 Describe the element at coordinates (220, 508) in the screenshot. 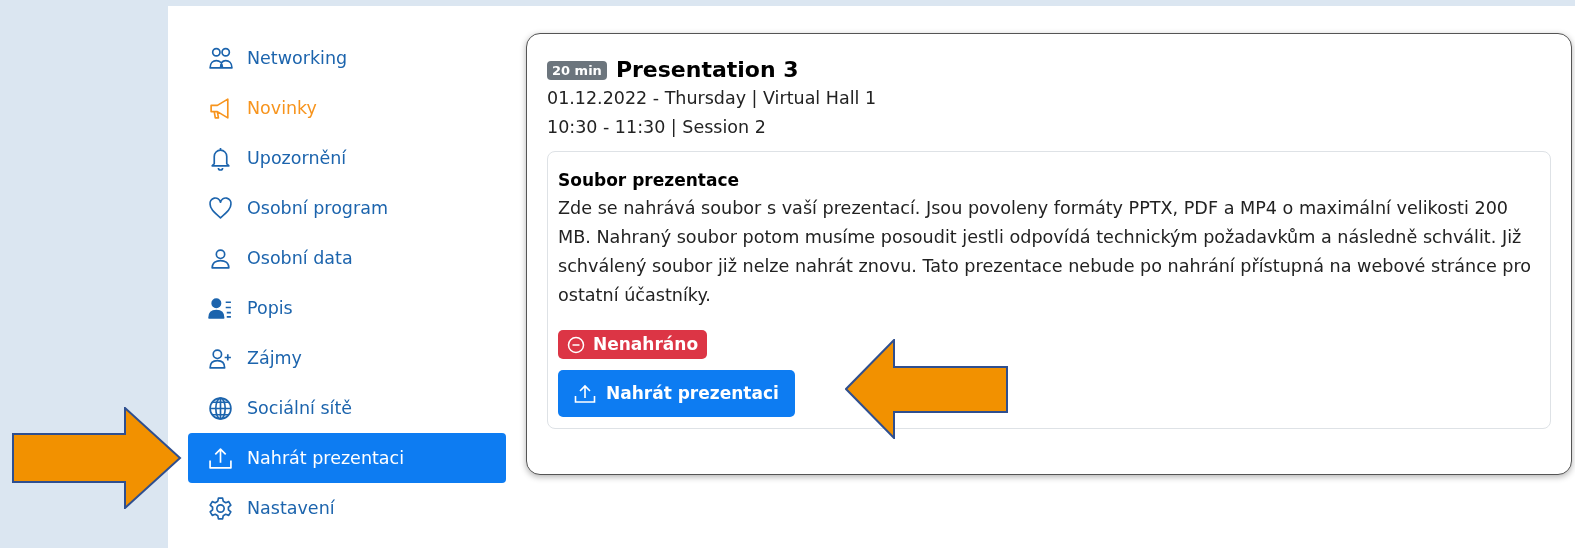

I see `gear-icon` at that location.